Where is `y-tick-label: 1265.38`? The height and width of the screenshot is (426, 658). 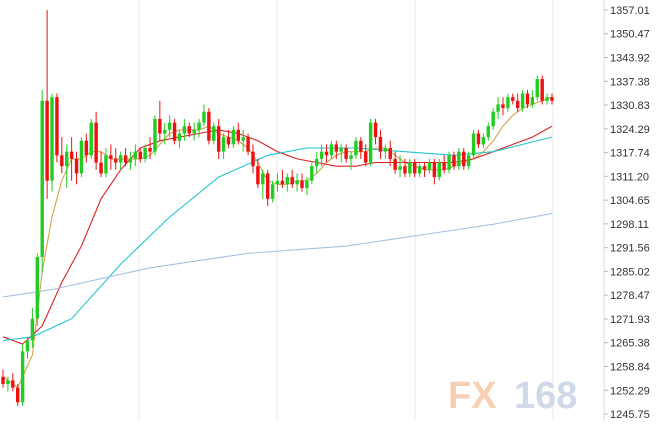
y-tick-label: 1265.38 is located at coordinates (630, 344).